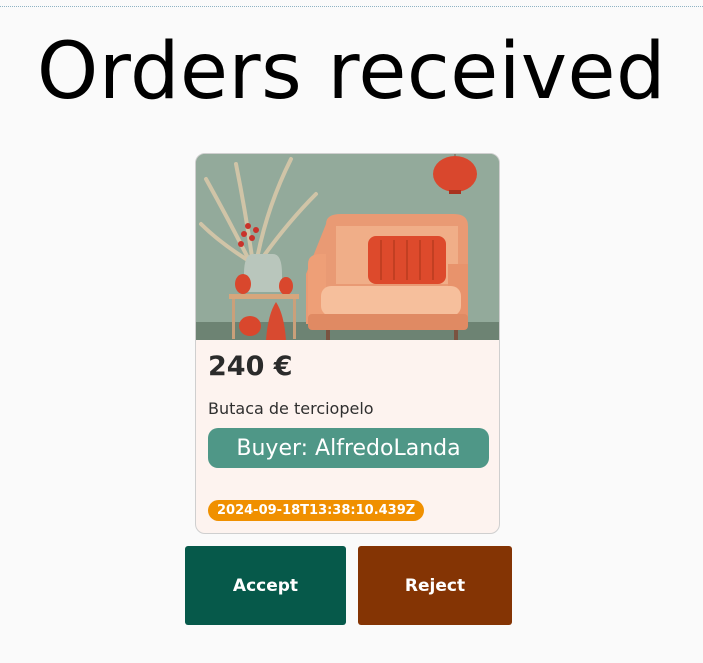  What do you see at coordinates (351, 72) in the screenshot?
I see `page-title: Orders received` at bounding box center [351, 72].